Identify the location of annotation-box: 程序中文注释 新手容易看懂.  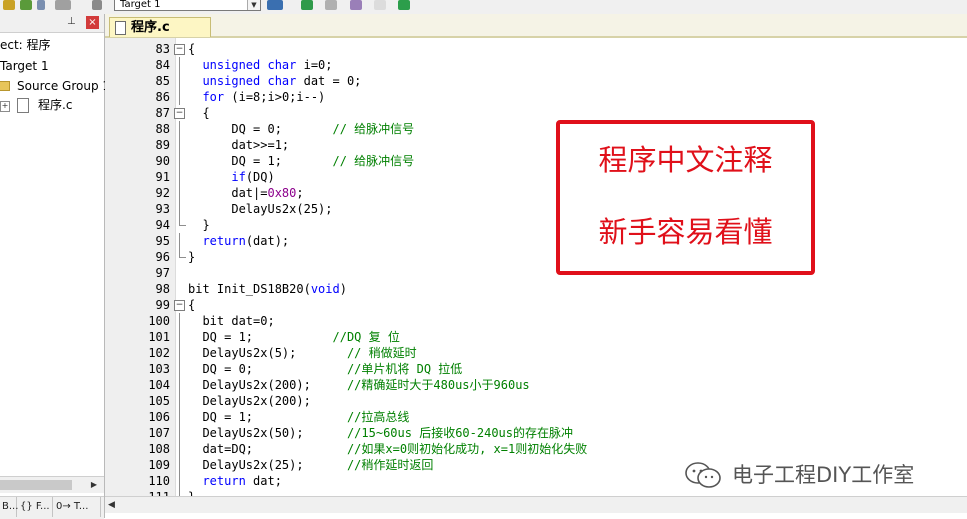
(685, 197).